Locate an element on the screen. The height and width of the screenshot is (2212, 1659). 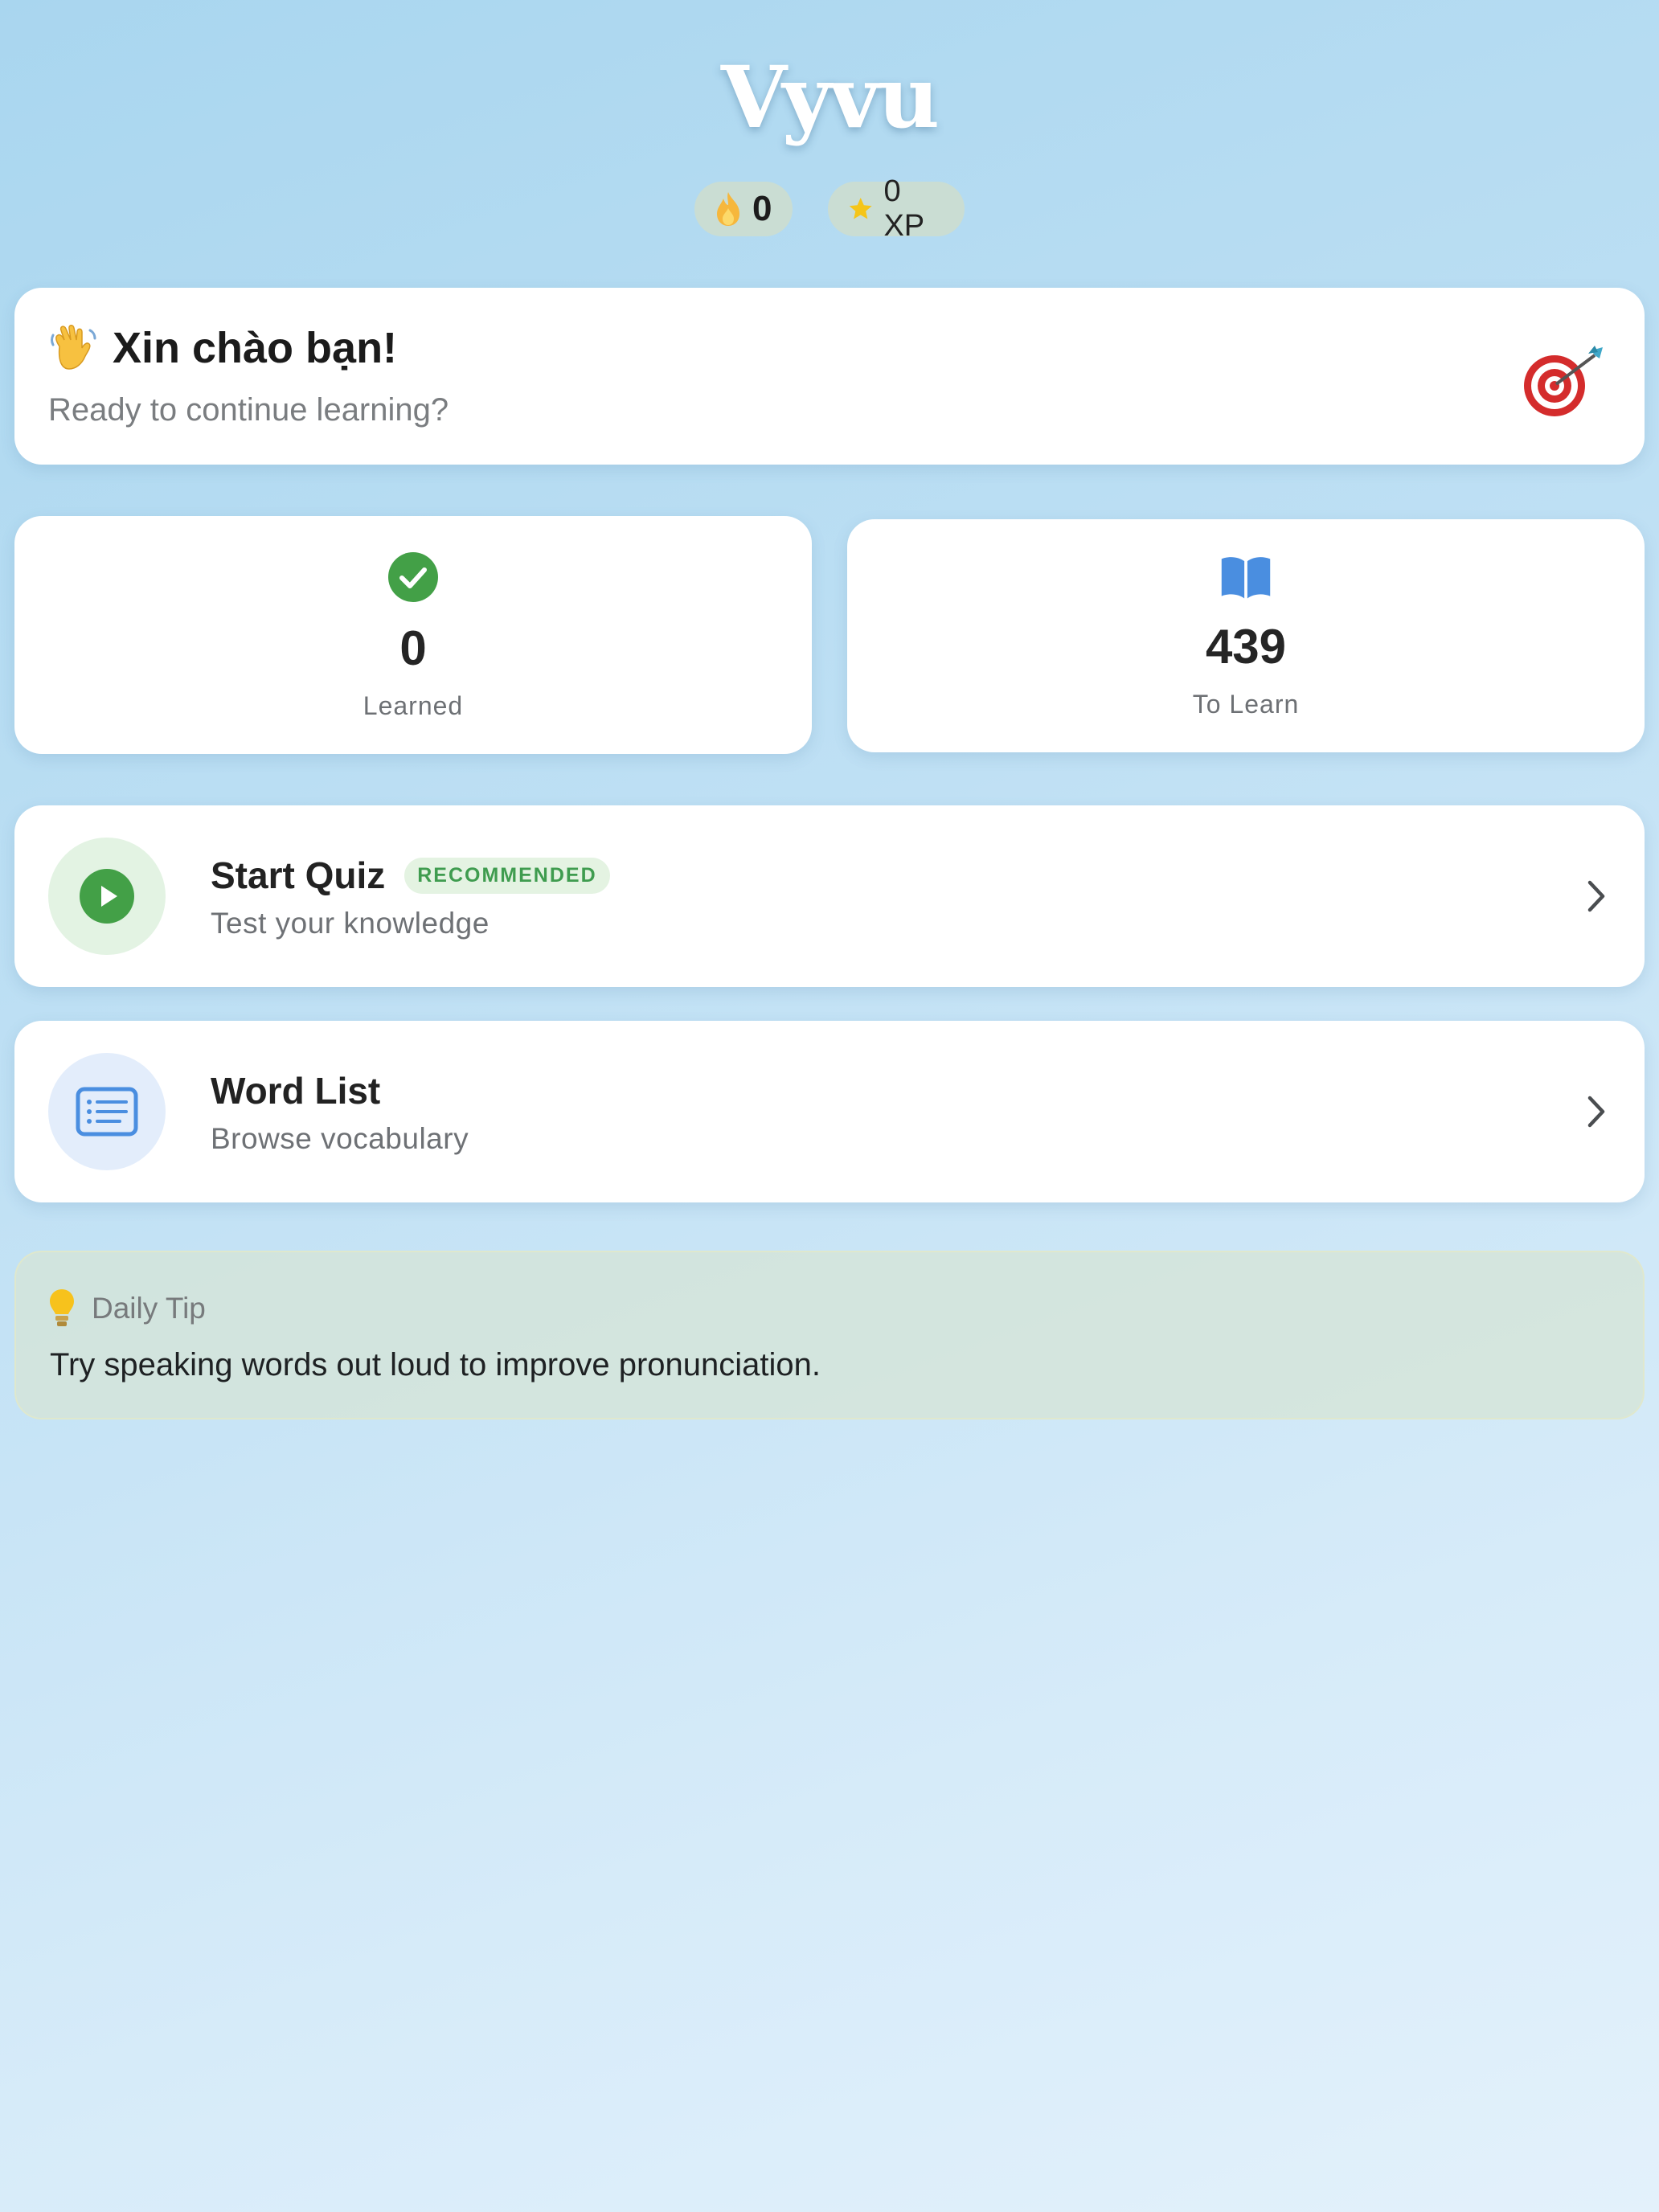
open-book-icon is located at coordinates (1246, 578).